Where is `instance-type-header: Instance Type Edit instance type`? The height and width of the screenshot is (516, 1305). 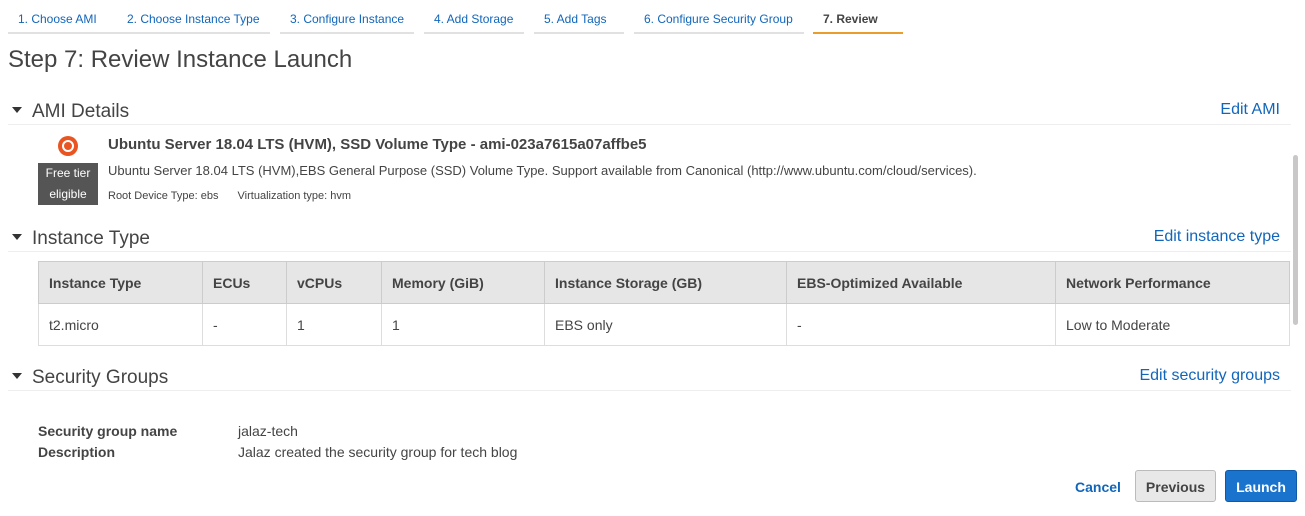 instance-type-header: Instance Type Edit instance type is located at coordinates (649, 237).